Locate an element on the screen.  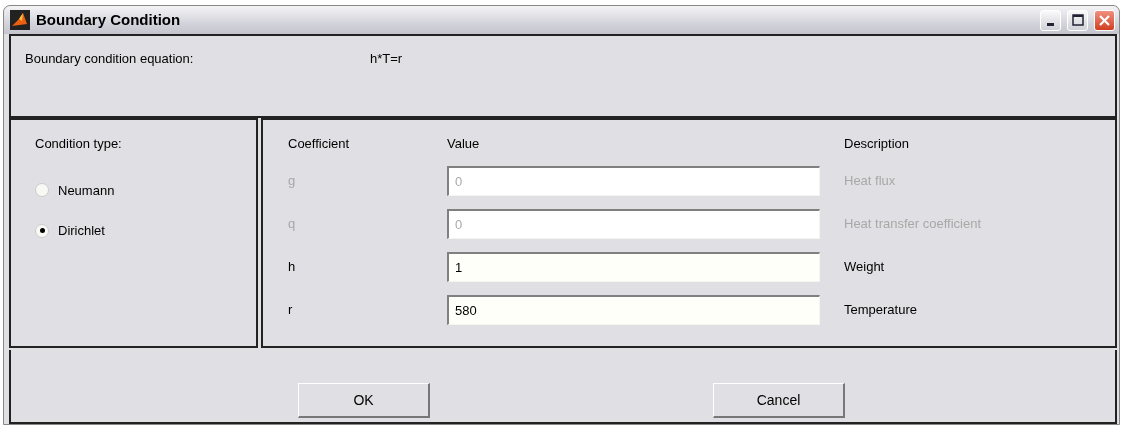
maximize-button is located at coordinates (1077, 20).